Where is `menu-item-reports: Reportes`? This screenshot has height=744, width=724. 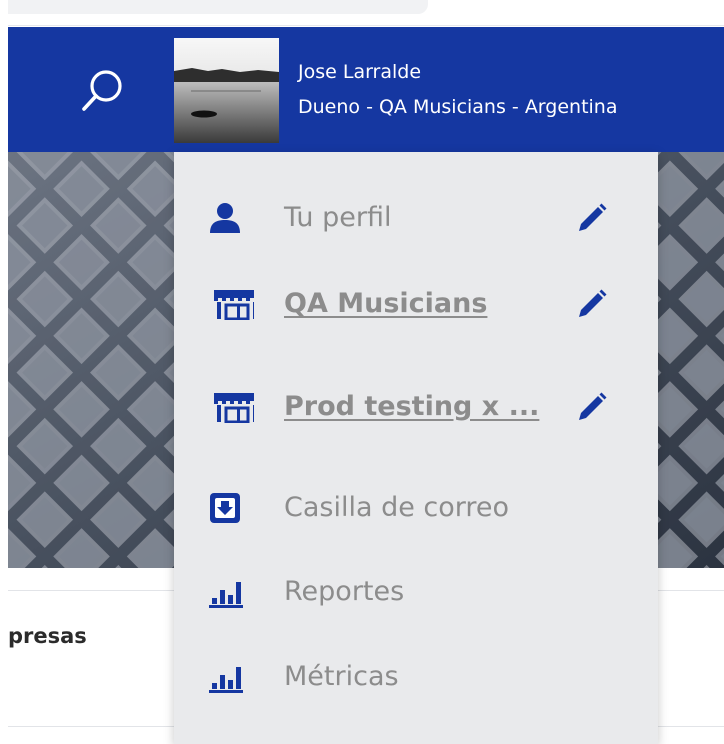 menu-item-reports: Reportes is located at coordinates (416, 592).